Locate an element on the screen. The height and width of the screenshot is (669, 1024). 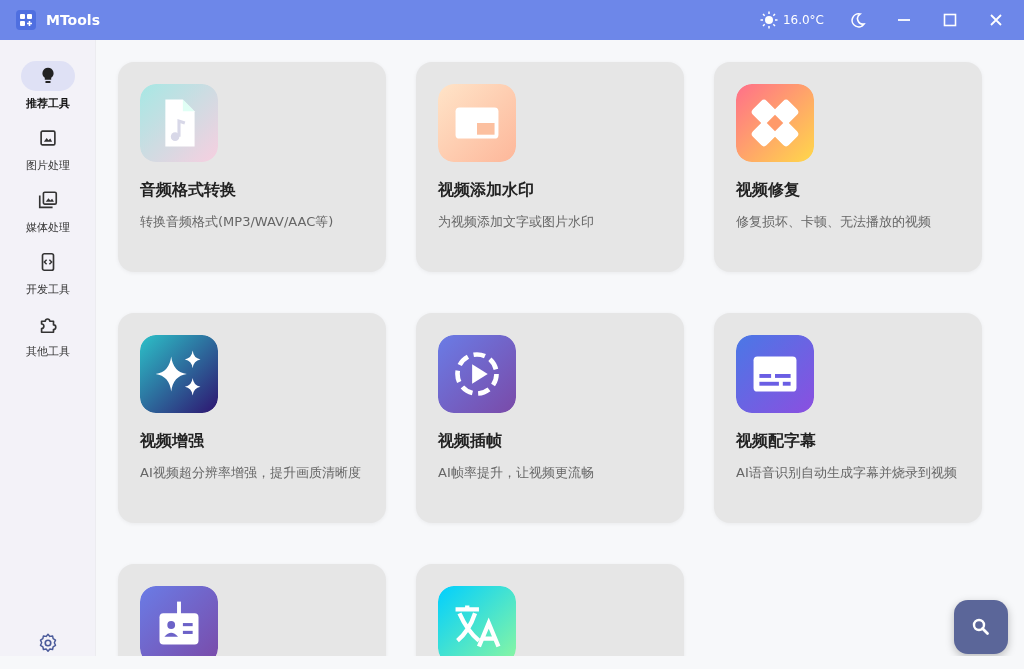
watermark-tool-icon is located at coordinates (477, 123).